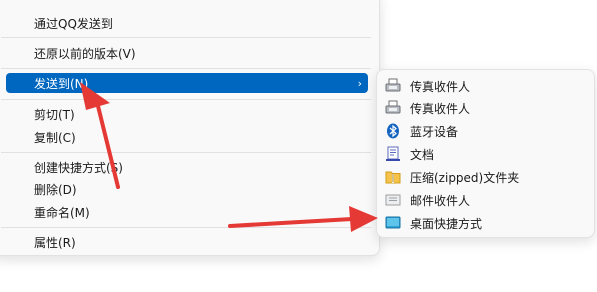 This screenshot has height=292, width=597. Describe the element at coordinates (189, 114) in the screenshot. I see `menu-item-cut: 剪切(T)` at that location.